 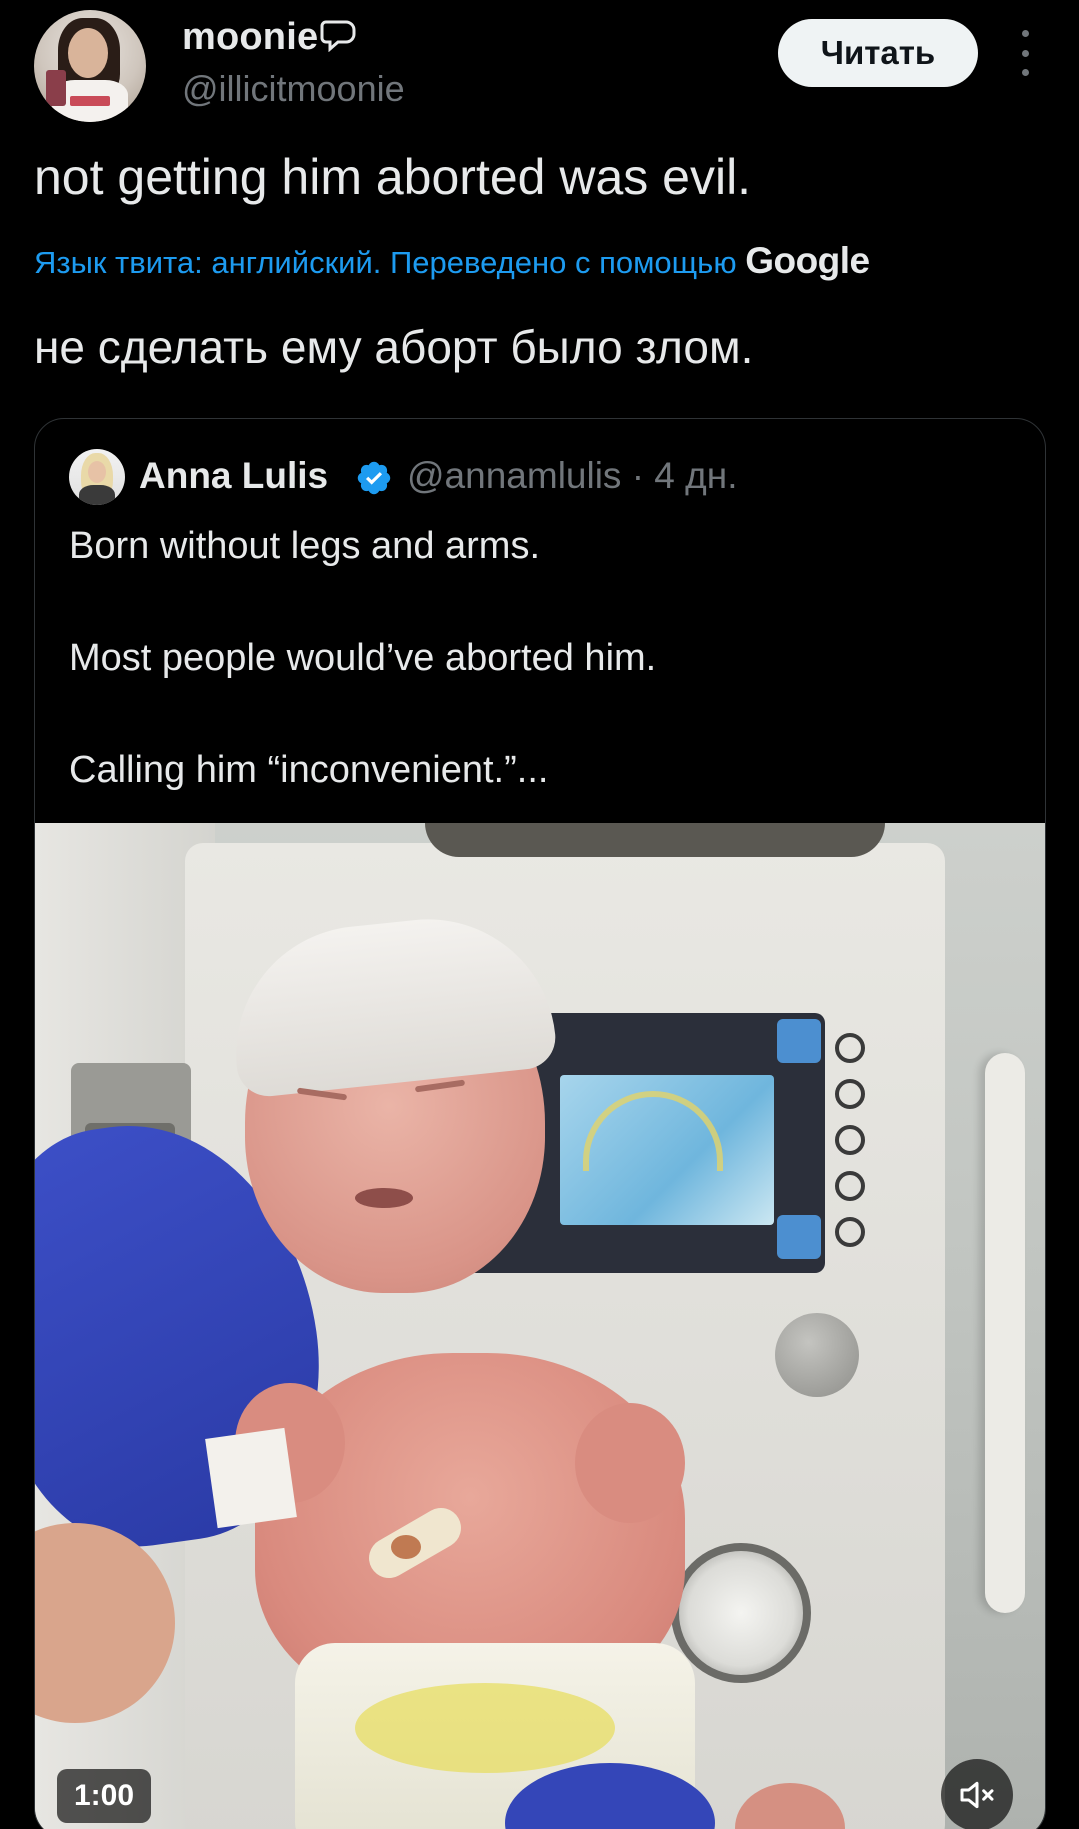 I want to click on author-name-text: moonie, so click(x=250, y=37).